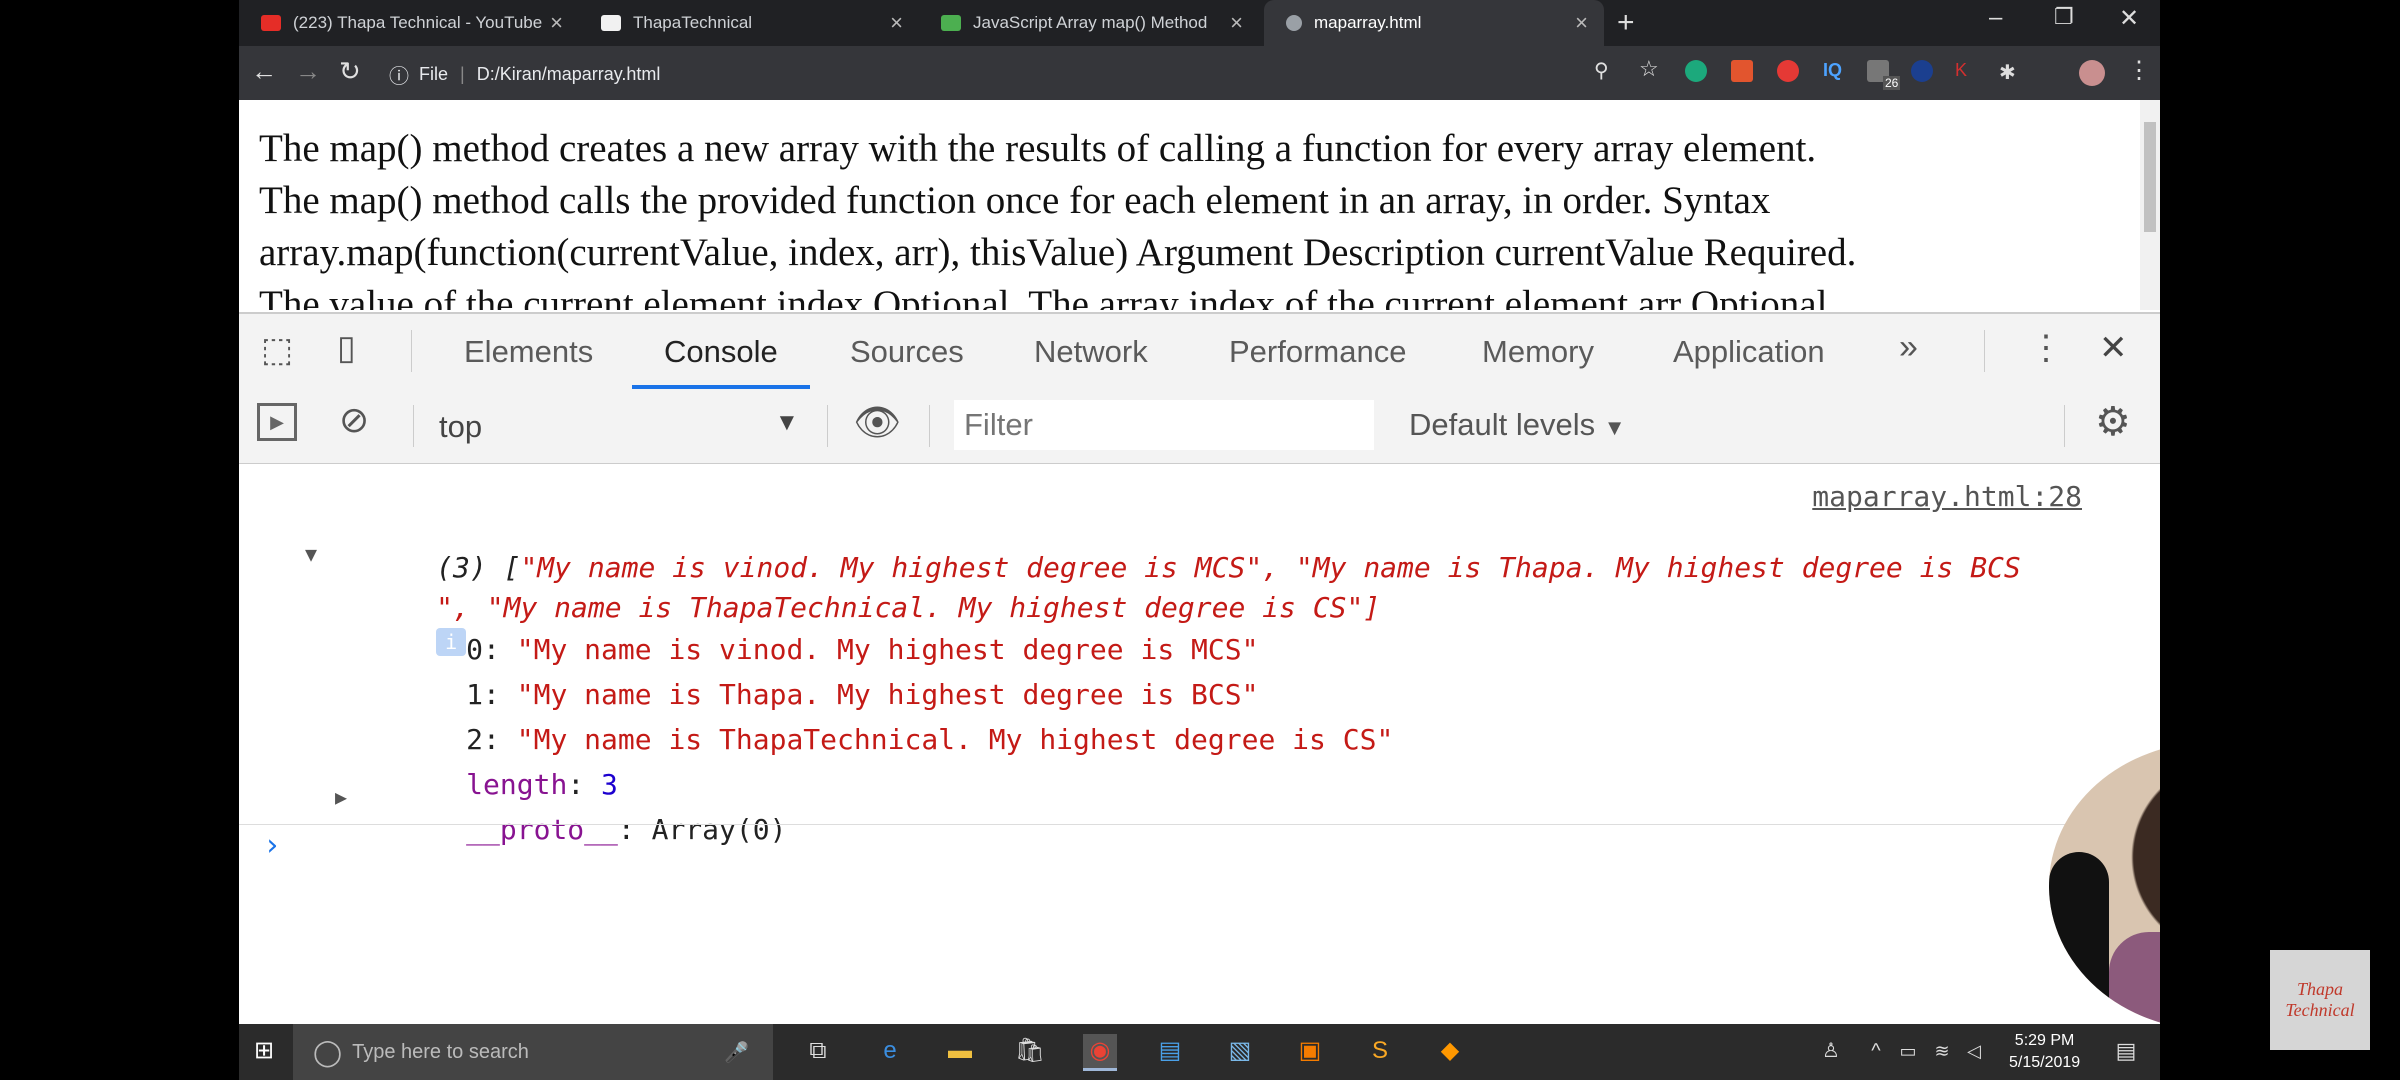  I want to click on app-icon: ▤, so click(1170, 1051).